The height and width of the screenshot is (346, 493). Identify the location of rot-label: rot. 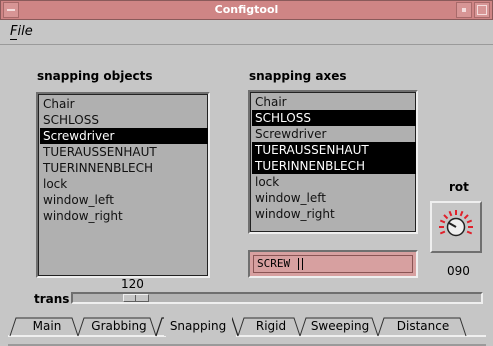
(459, 187).